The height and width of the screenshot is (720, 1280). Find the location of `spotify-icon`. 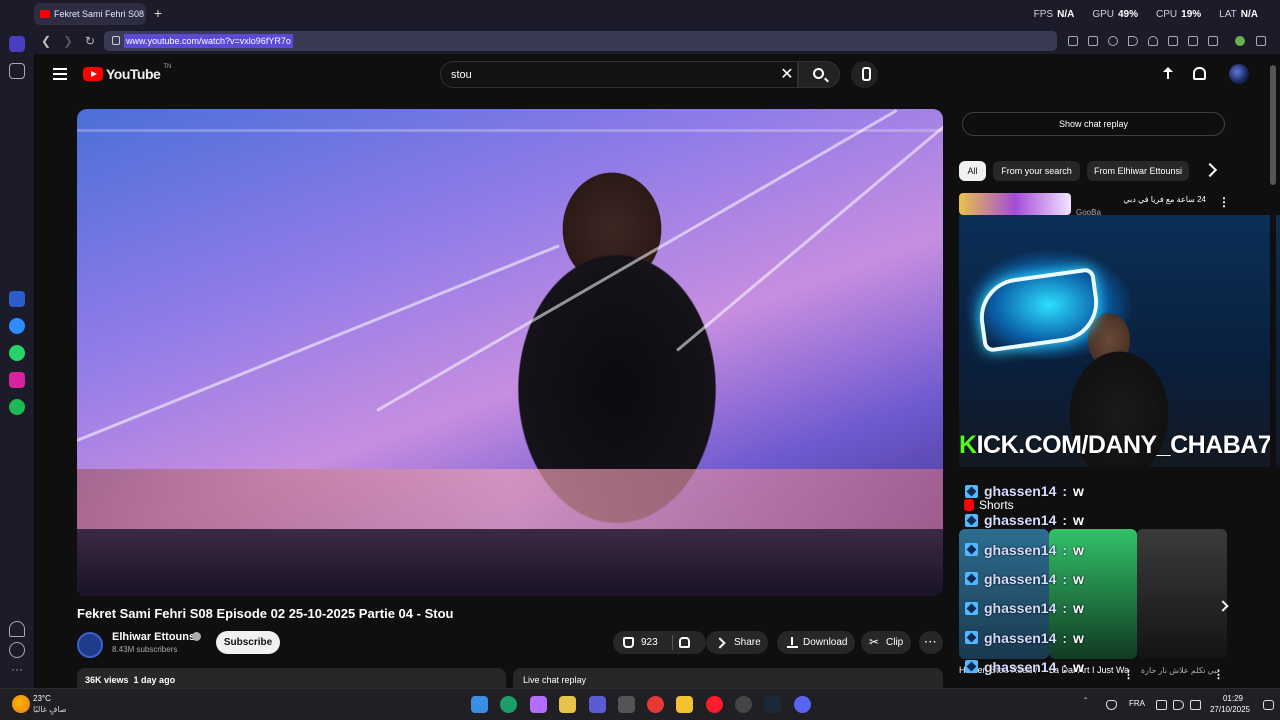

spotify-icon is located at coordinates (17, 407).